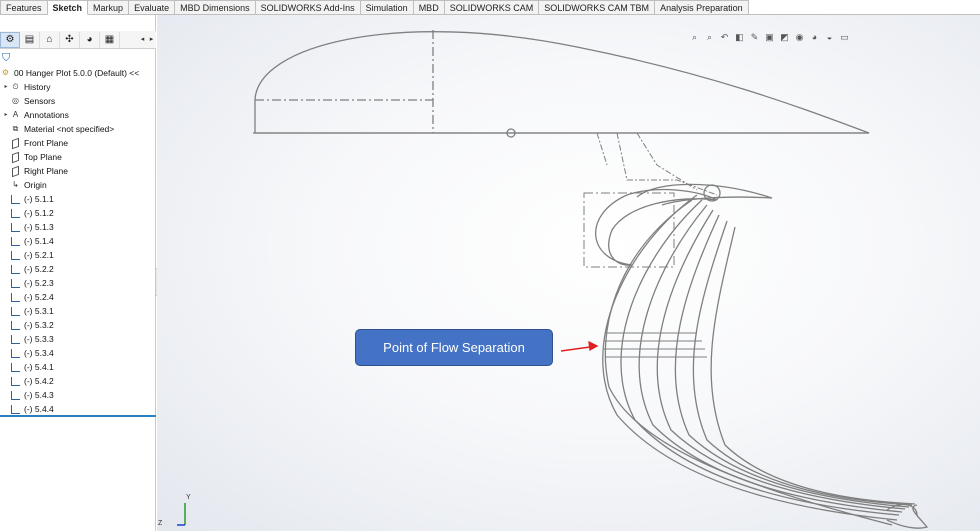 Image resolution: width=980 pixels, height=531 pixels. Describe the element at coordinates (15, 86) in the screenshot. I see `history-icon: ⏲` at that location.